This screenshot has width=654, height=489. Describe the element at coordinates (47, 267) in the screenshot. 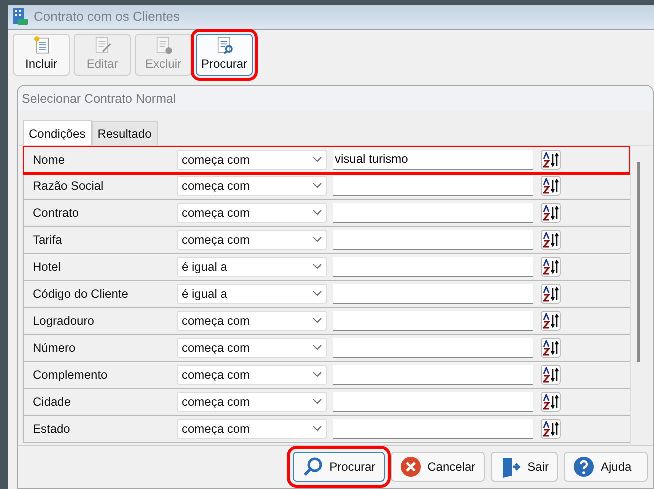

I see `field-label: Hotel` at that location.